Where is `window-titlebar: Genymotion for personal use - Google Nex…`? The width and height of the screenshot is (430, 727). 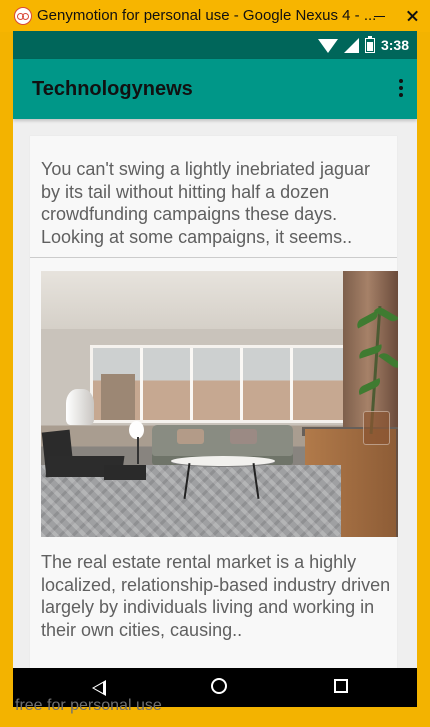
window-titlebar: Genymotion for personal use - Google Nex… is located at coordinates (215, 16).